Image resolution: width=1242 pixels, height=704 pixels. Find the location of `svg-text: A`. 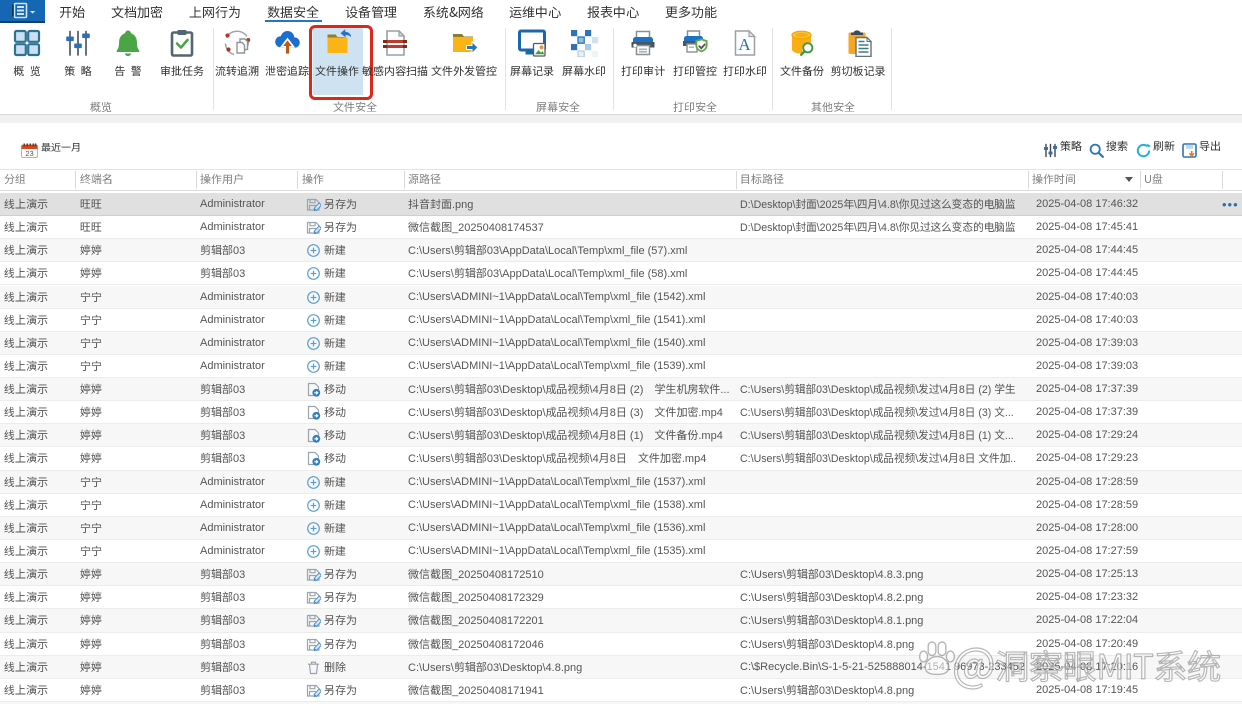

svg-text: A is located at coordinates (744, 44).